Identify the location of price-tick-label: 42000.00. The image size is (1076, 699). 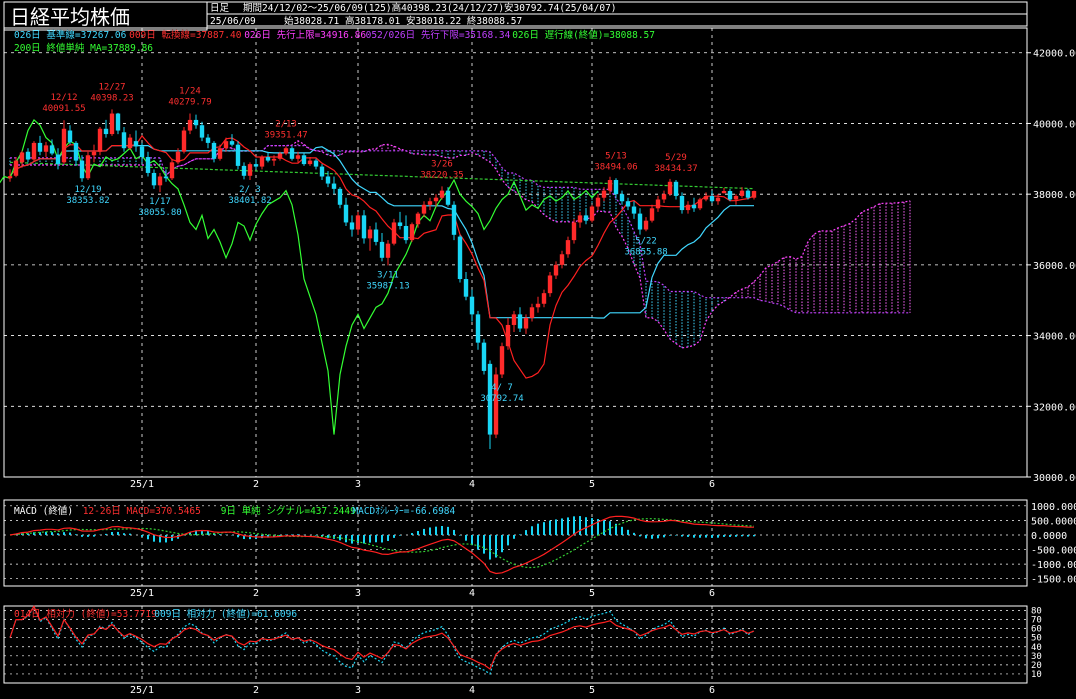
(1054, 54).